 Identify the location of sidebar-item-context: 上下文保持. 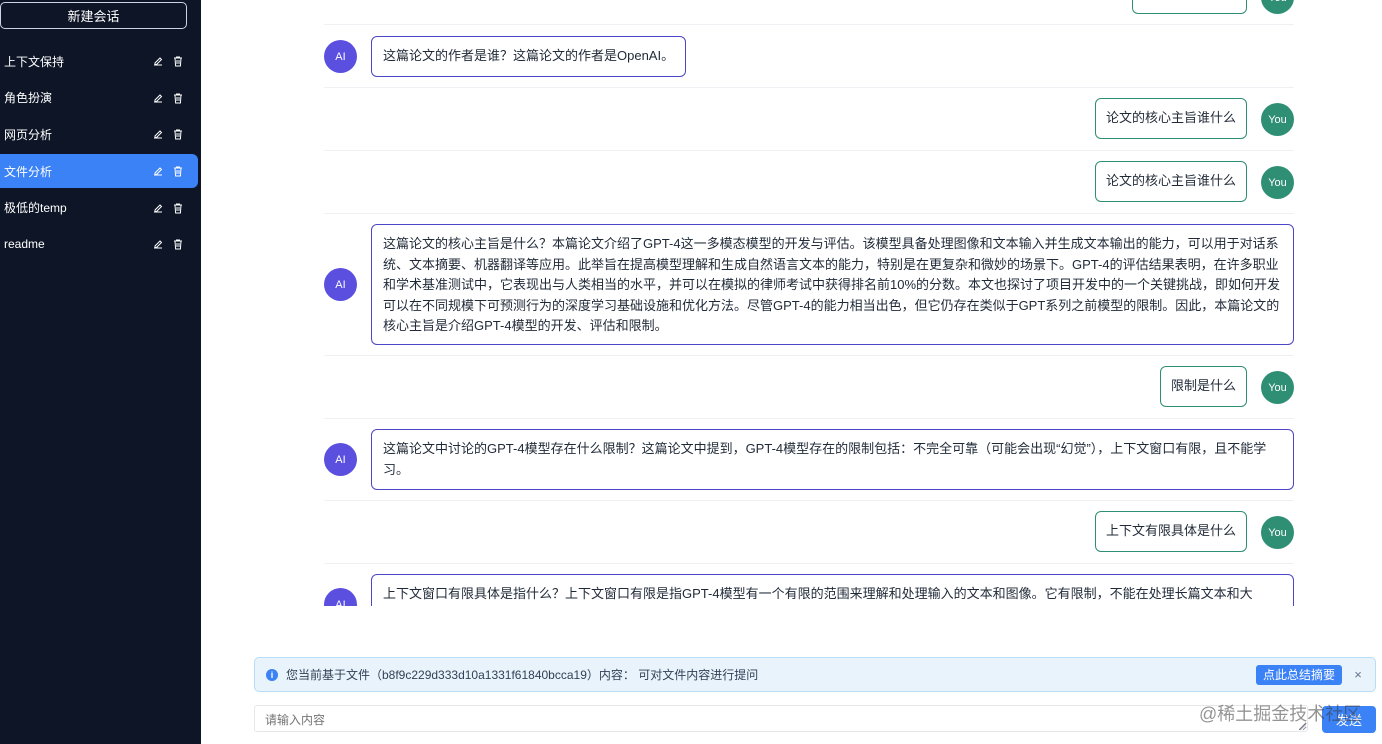
(99, 61).